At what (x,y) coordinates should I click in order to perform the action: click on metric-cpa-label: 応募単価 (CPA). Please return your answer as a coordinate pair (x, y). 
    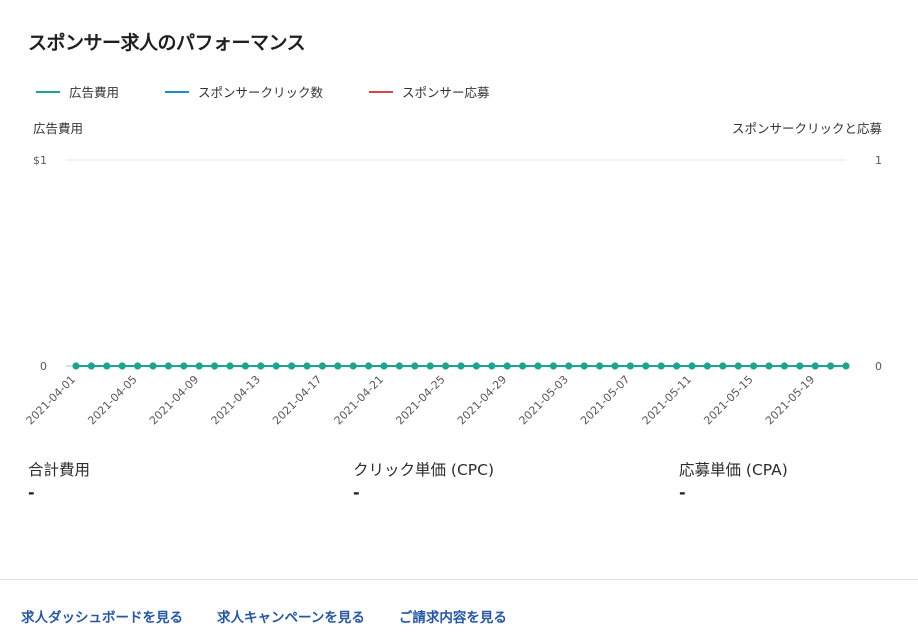
    Looking at the image, I should click on (733, 470).